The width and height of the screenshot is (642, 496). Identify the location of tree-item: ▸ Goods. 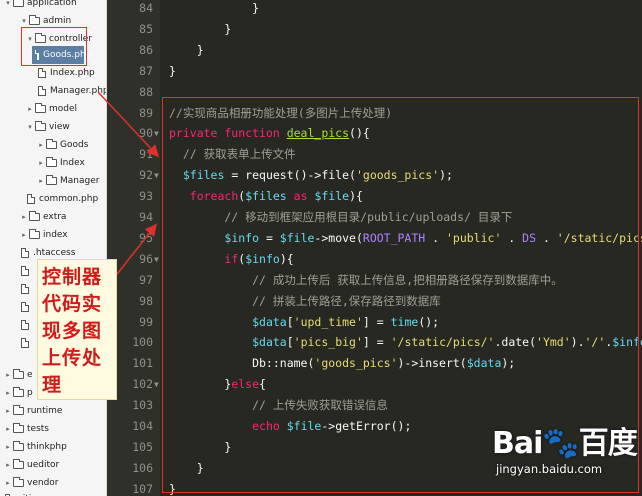
(44, 145).